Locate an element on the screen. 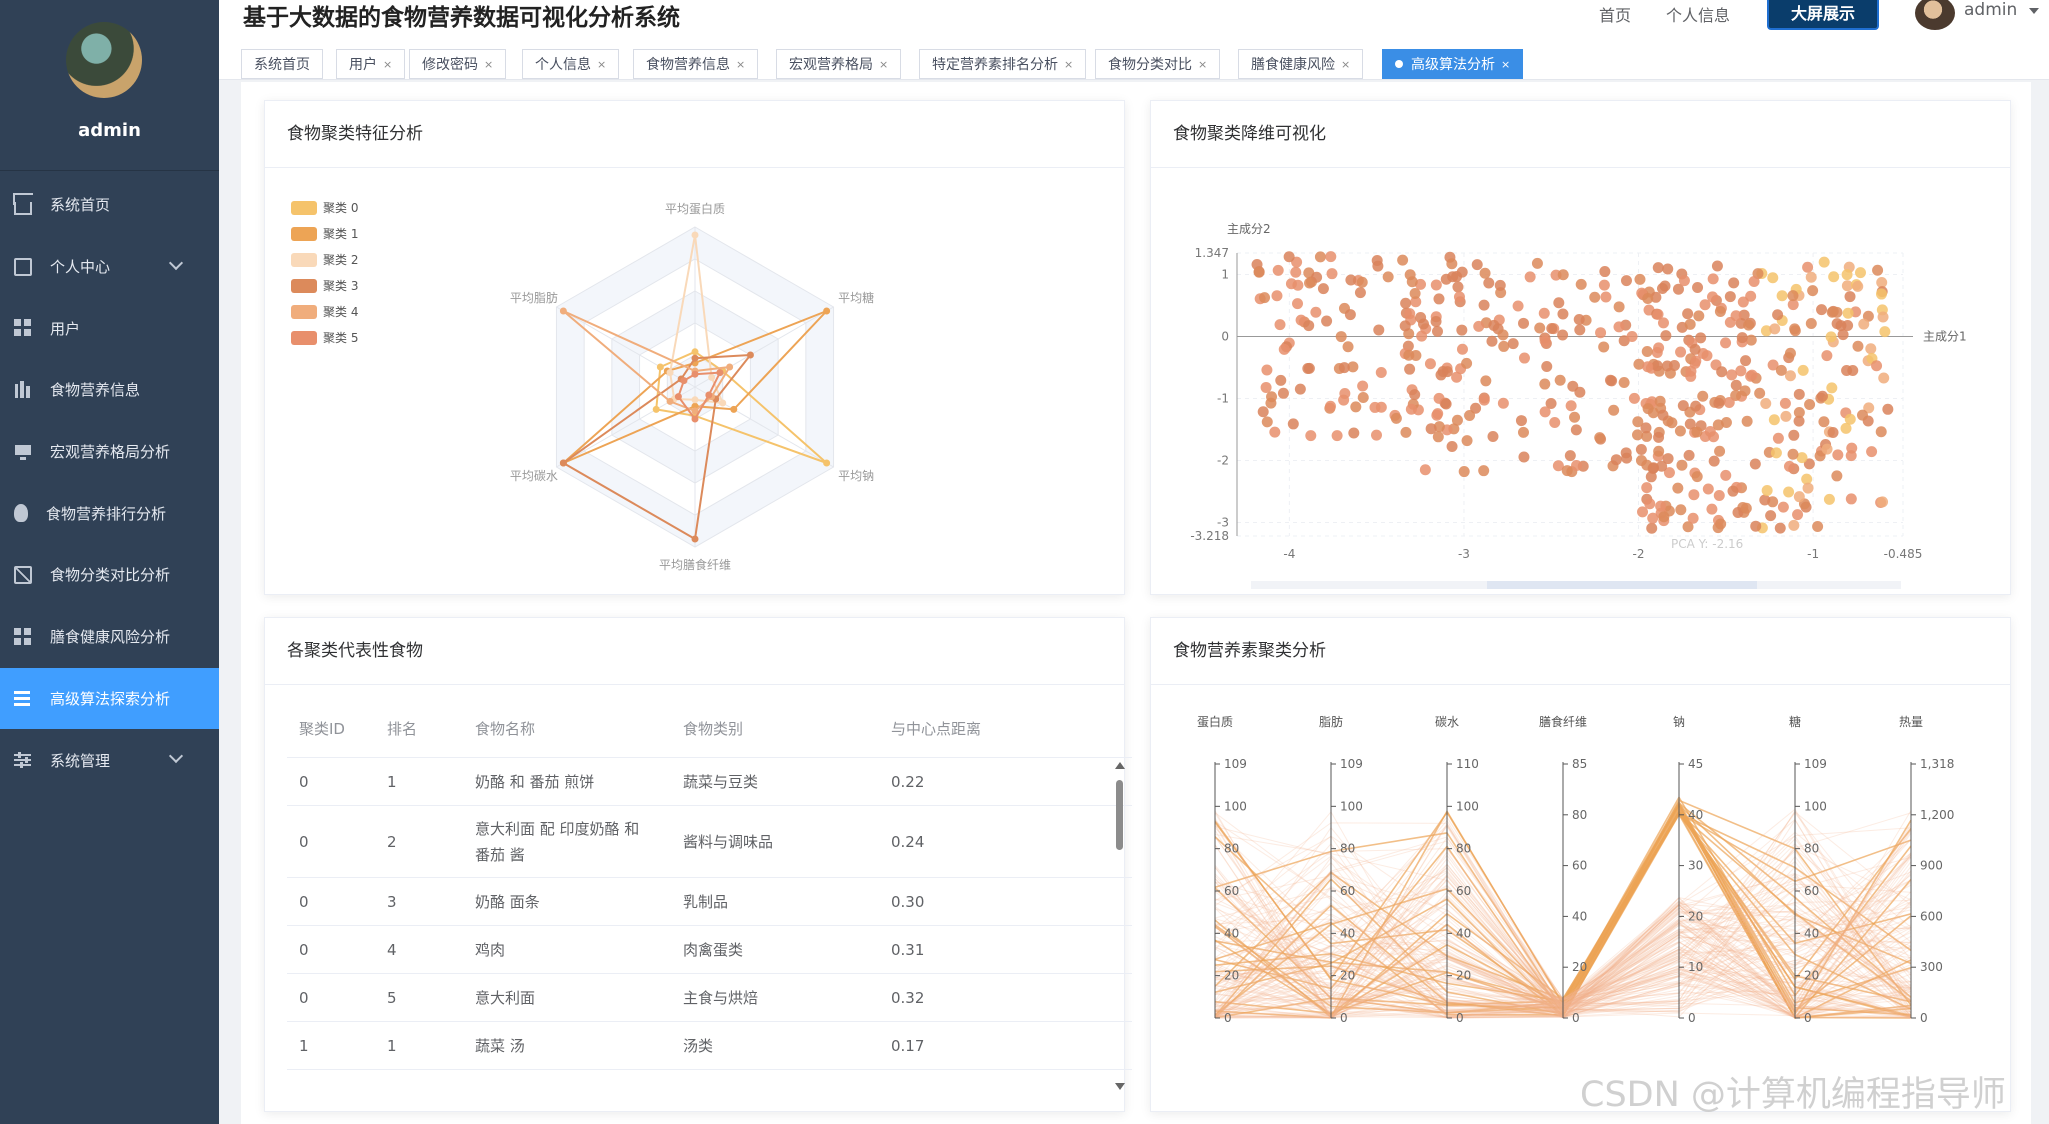 The height and width of the screenshot is (1124, 2049). header-username: admin is located at coordinates (1990, 10).